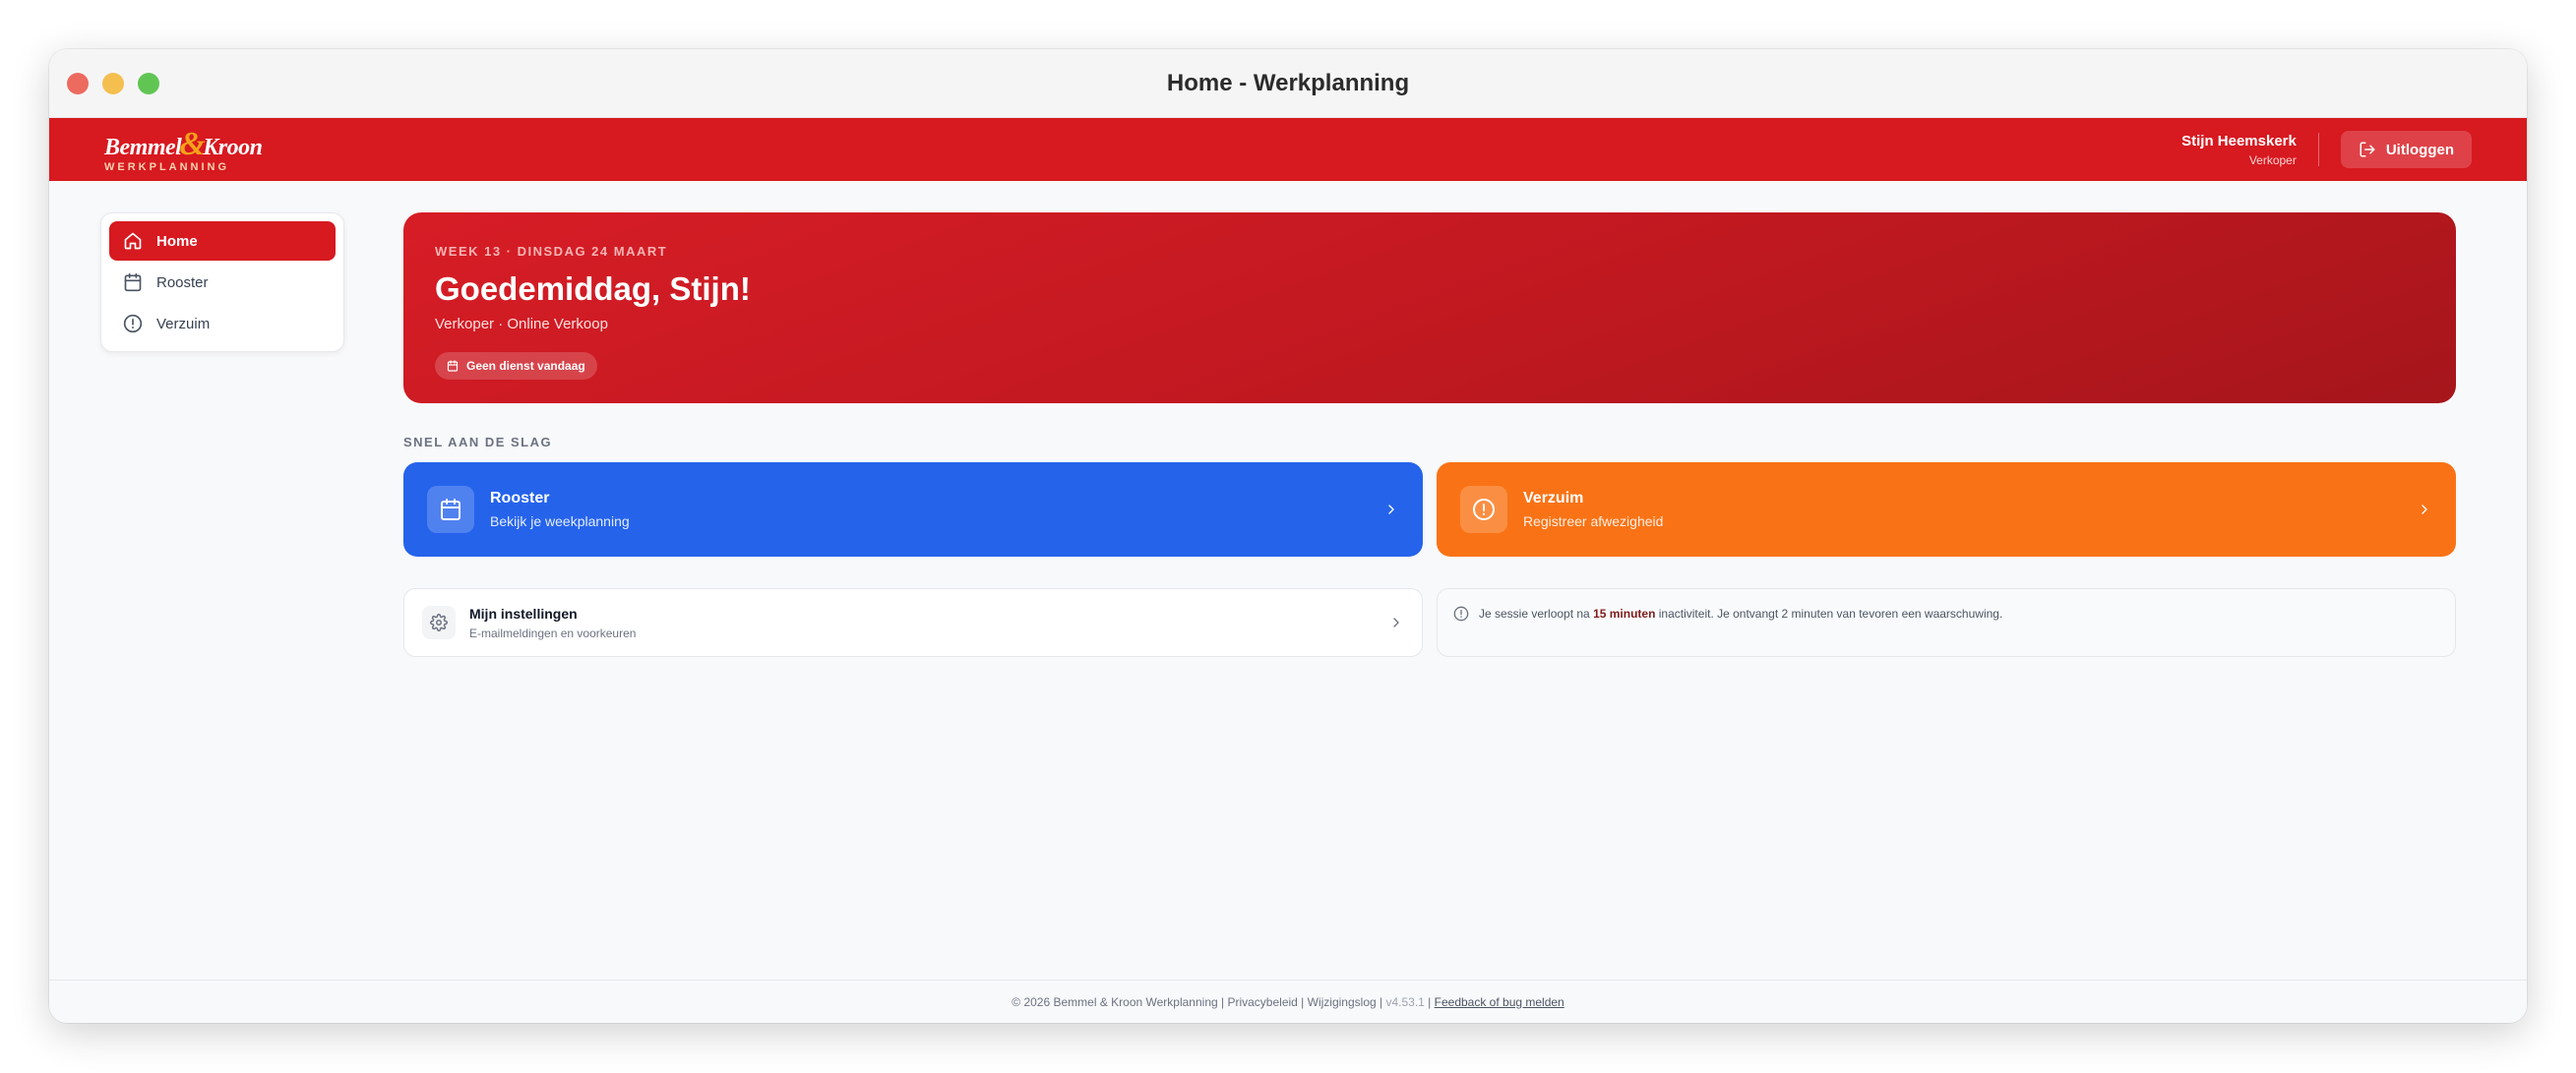  I want to click on brand-logo: Bemmel&Kroon WERKPLANNING, so click(183, 149).